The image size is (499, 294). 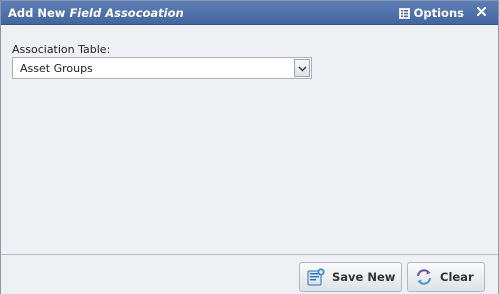 What do you see at coordinates (126, 13) in the screenshot?
I see `title-emphasis: Field Assocoation` at bounding box center [126, 13].